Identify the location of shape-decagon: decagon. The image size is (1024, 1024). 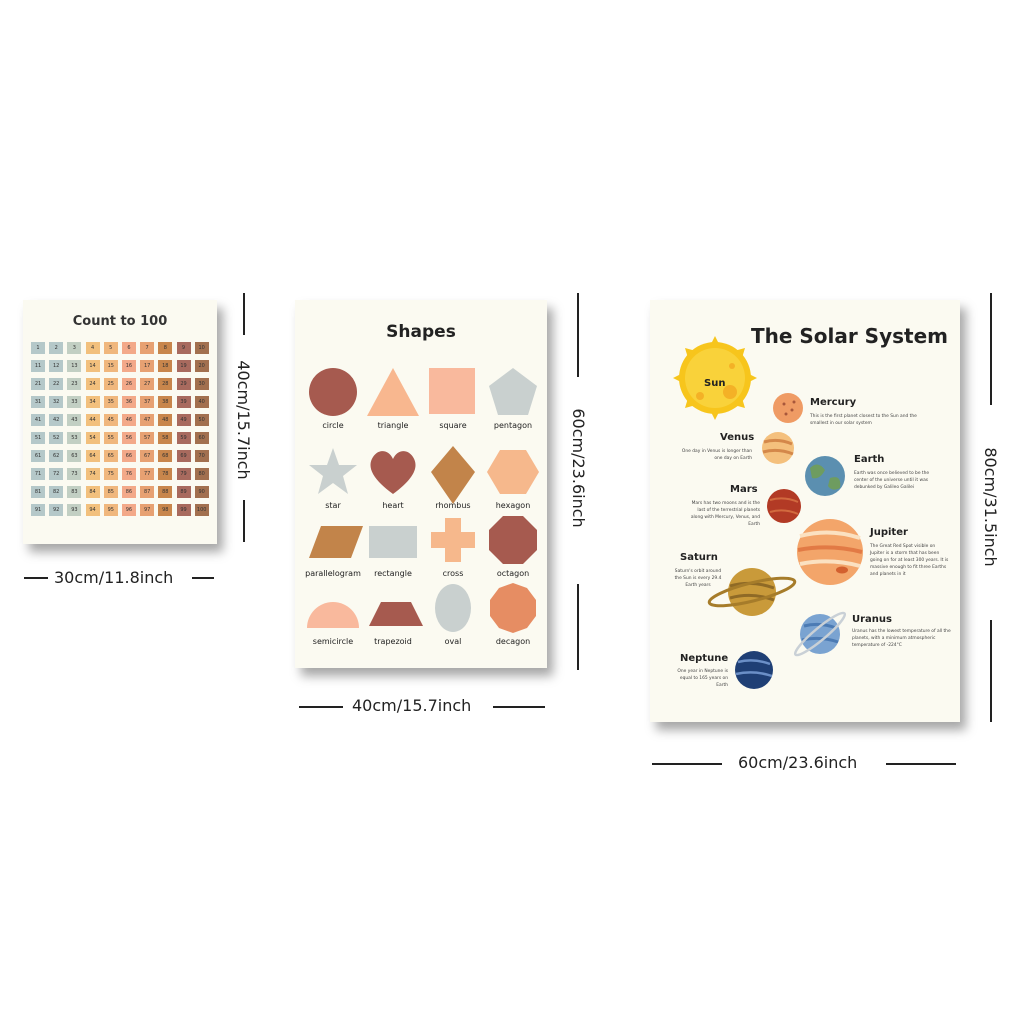
(513, 617).